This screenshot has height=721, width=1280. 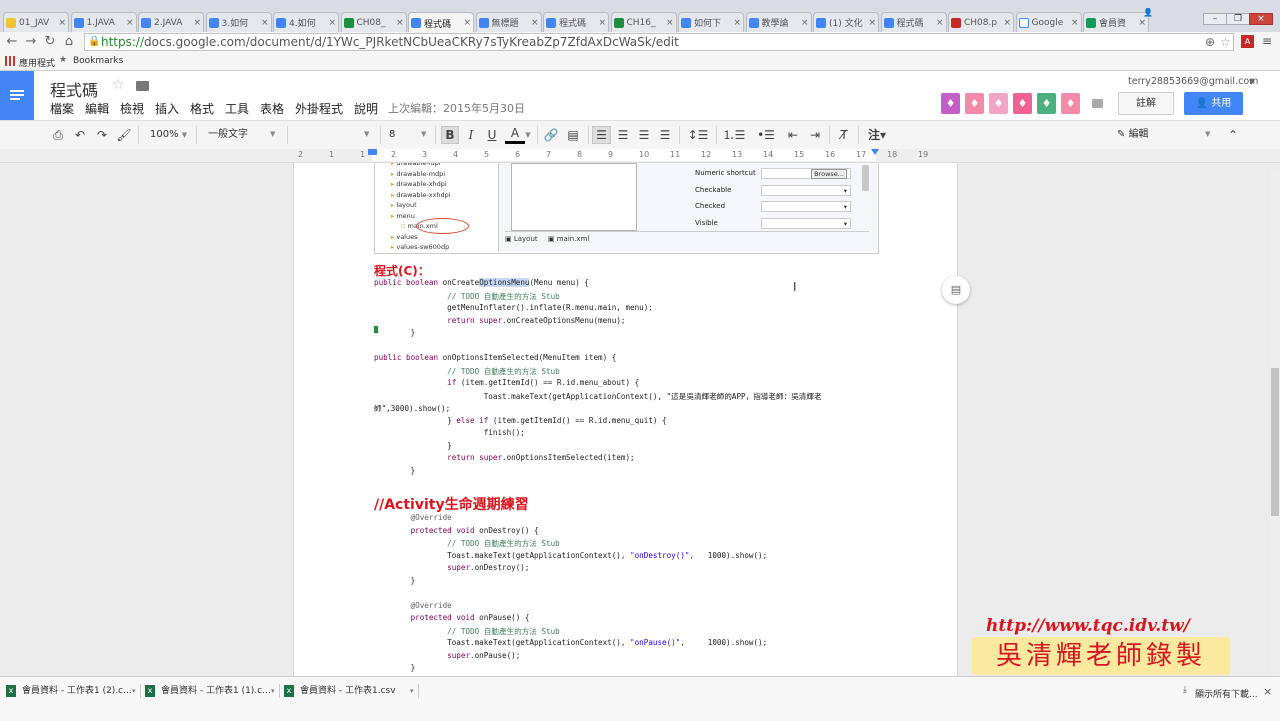 What do you see at coordinates (1210, 42) in the screenshot?
I see `zoom-icon: ⊕` at bounding box center [1210, 42].